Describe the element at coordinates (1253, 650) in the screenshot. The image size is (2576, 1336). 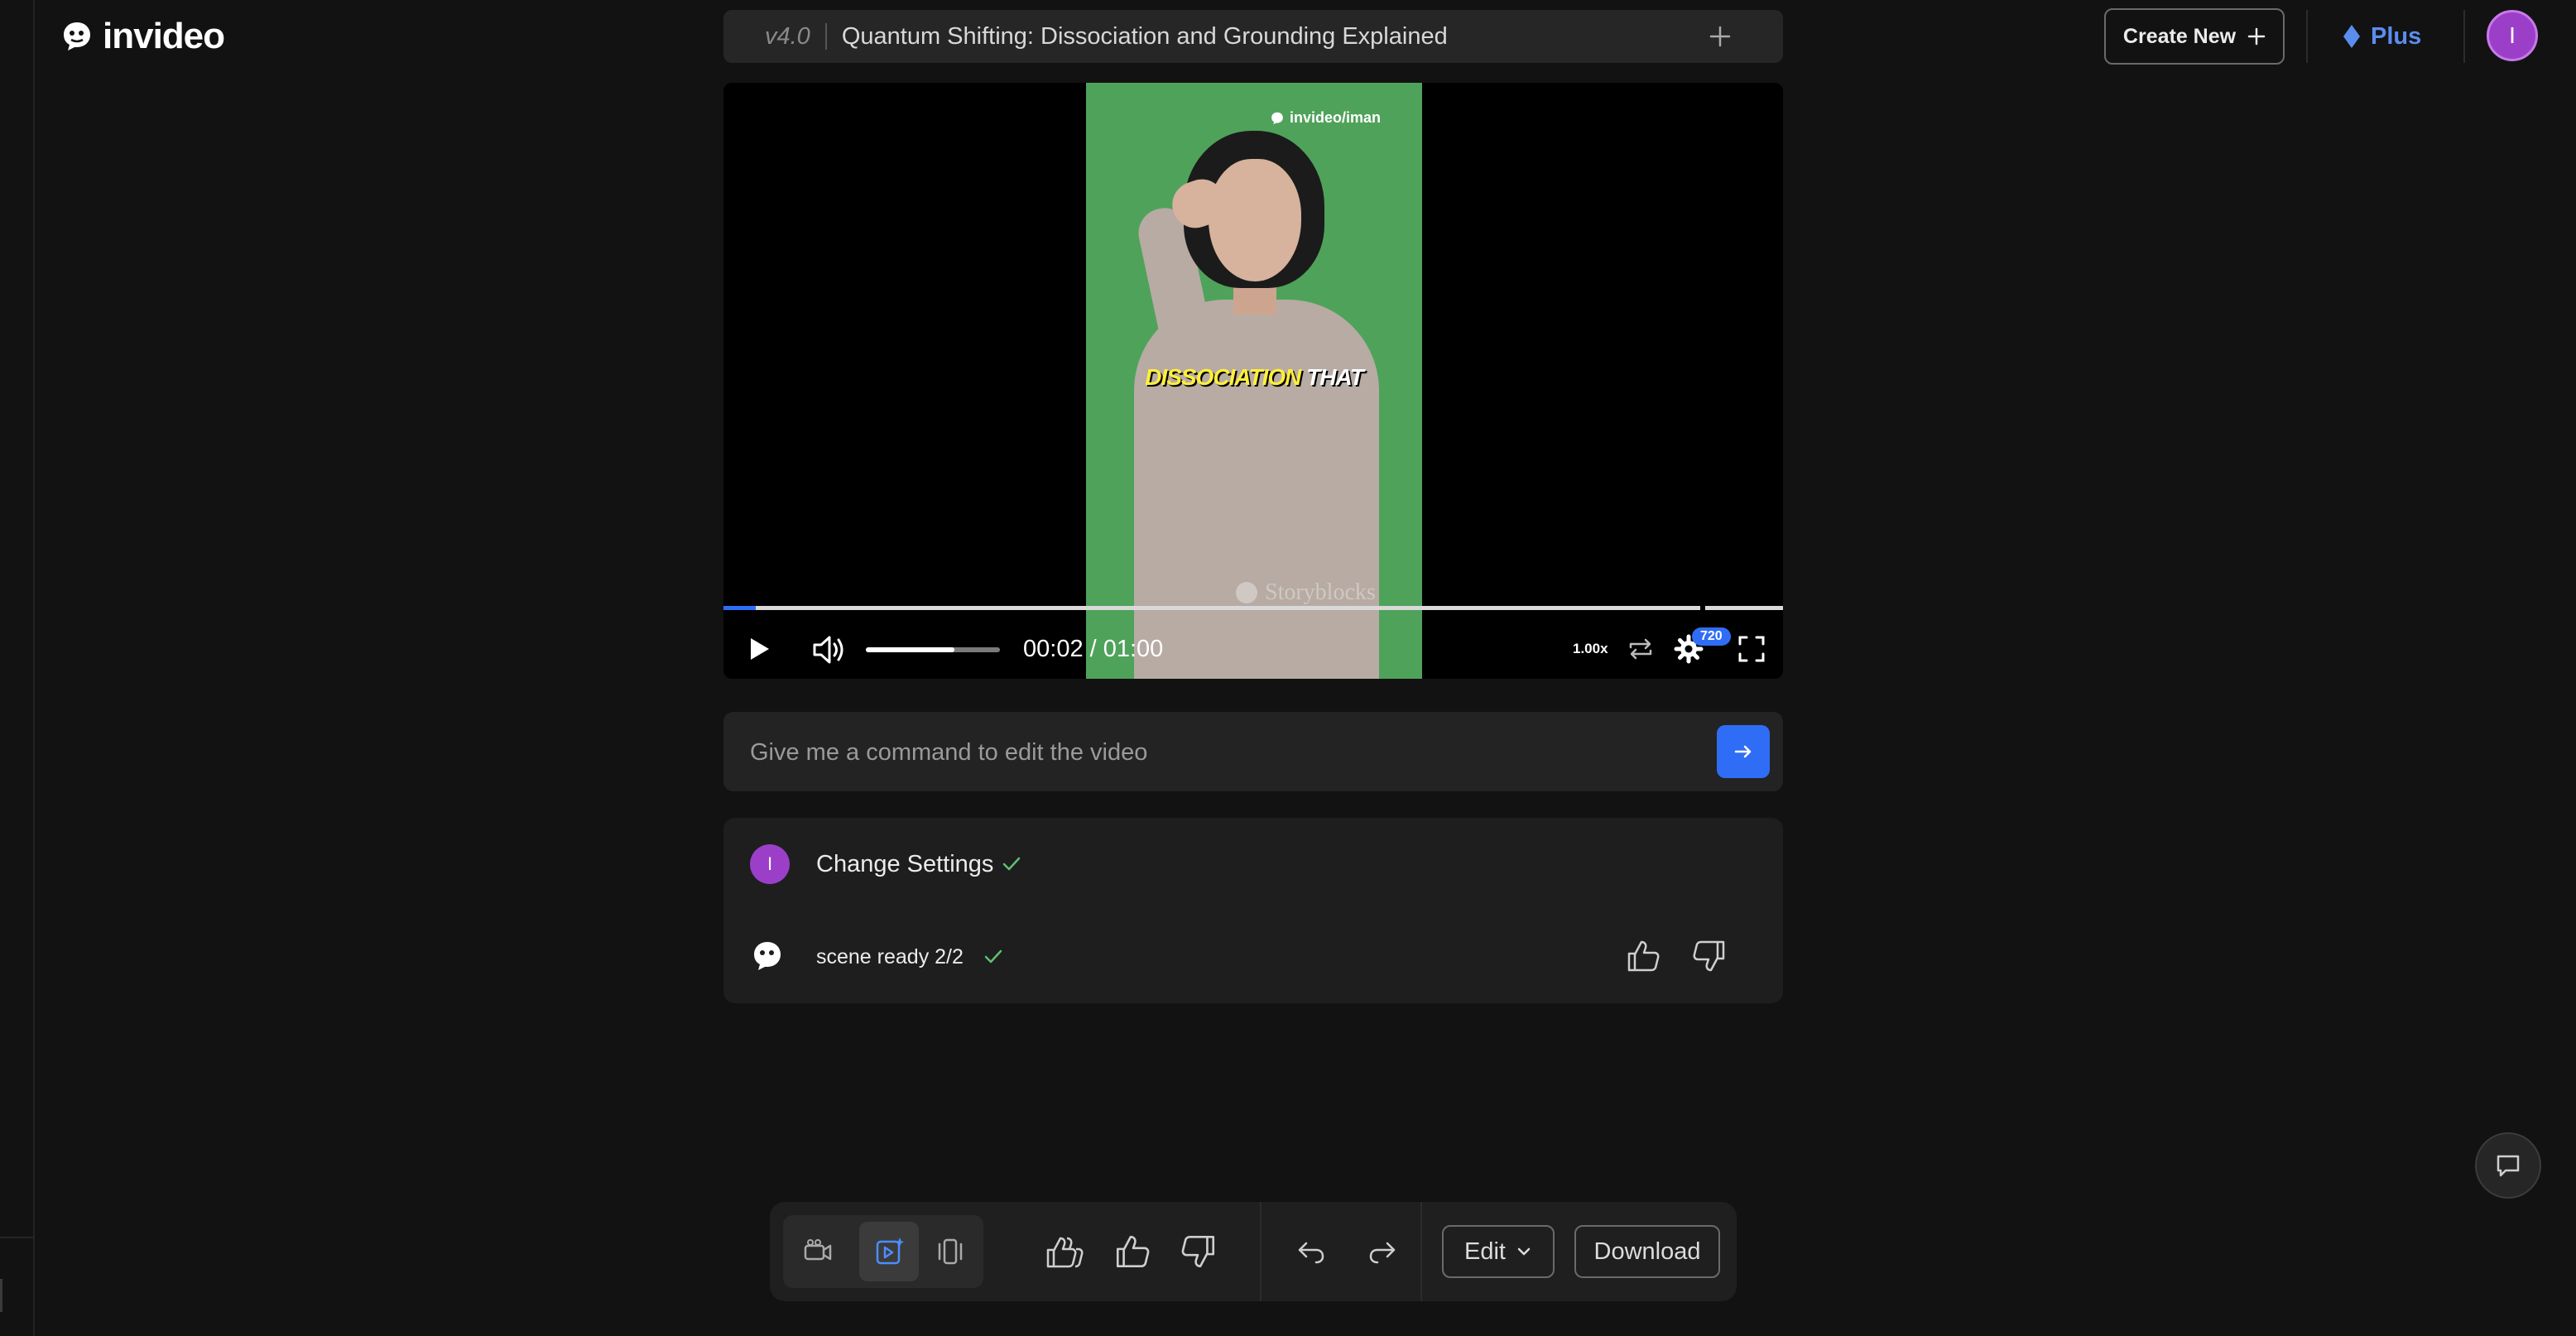
I see `player-controls: 00:02 / 01:00 1.00x 720` at that location.